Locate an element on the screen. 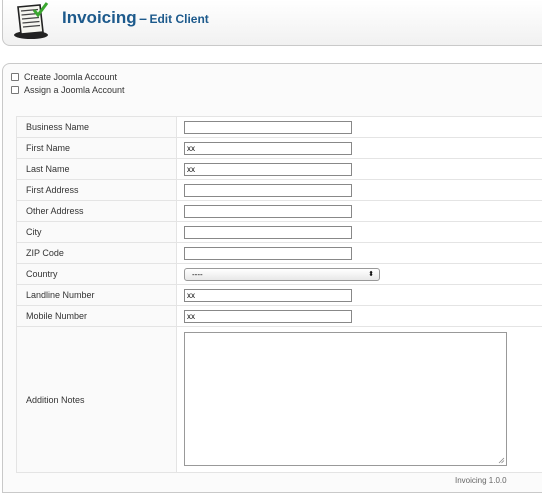 This screenshot has height=493, width=542. last-name-label: Last Name is located at coordinates (97, 169).